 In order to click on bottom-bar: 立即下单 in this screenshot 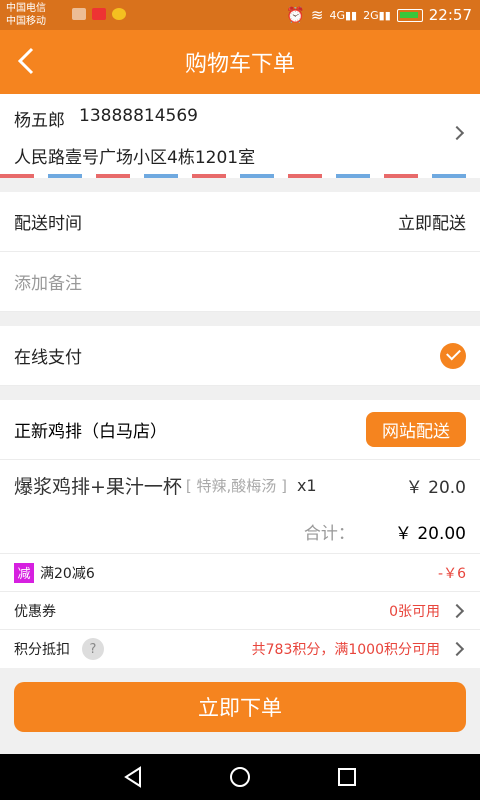, I will do `click(240, 708)`.